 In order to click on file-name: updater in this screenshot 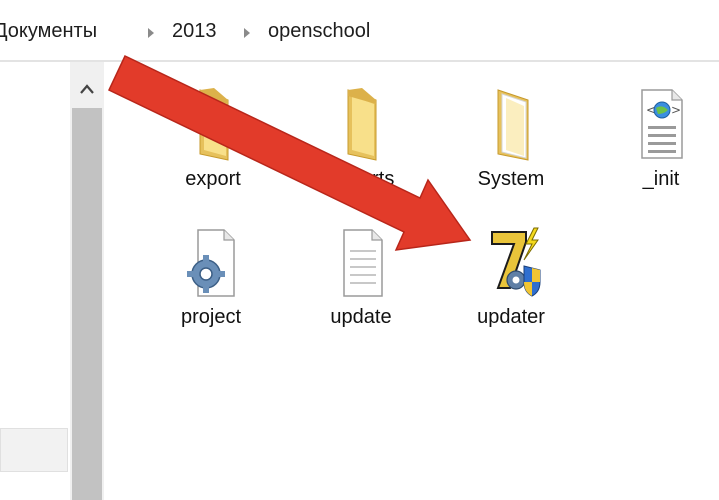, I will do `click(511, 317)`.